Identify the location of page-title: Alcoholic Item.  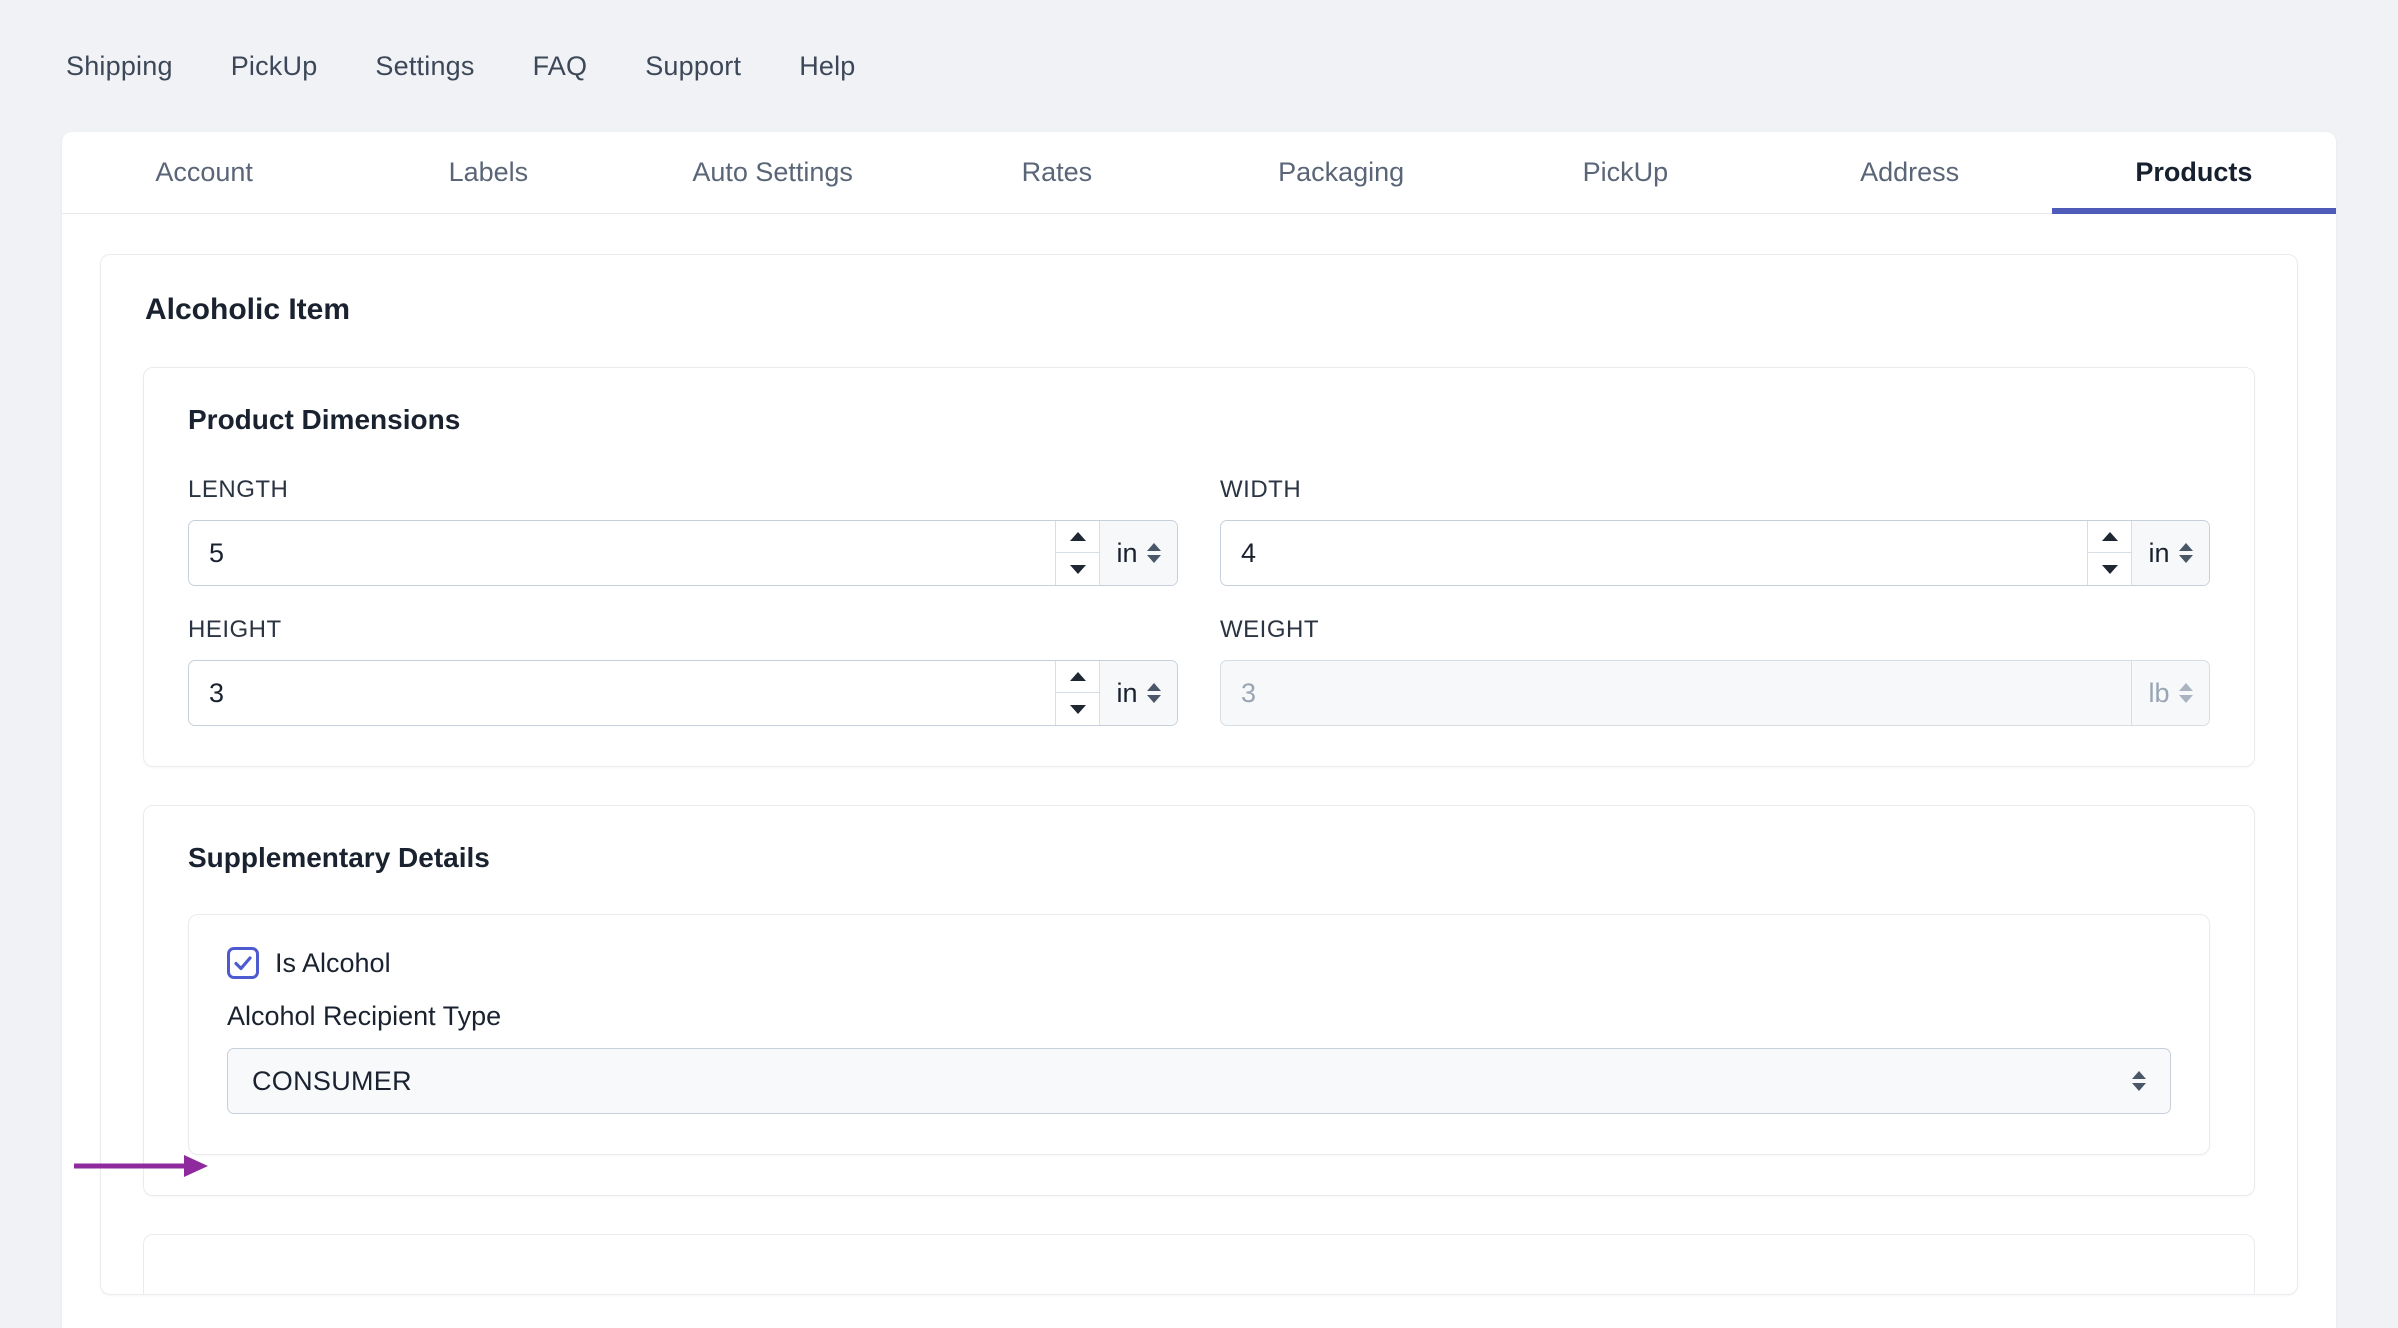
(248, 309).